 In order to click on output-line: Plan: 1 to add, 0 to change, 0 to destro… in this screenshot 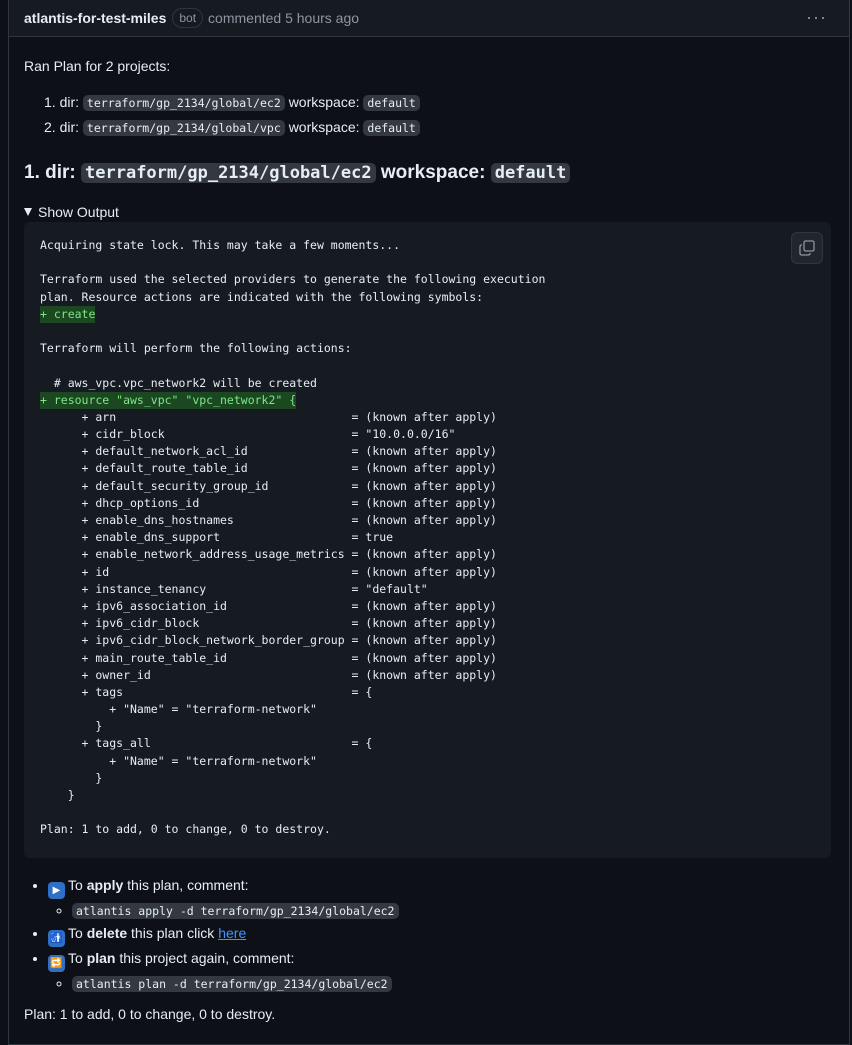, I will do `click(185, 829)`.